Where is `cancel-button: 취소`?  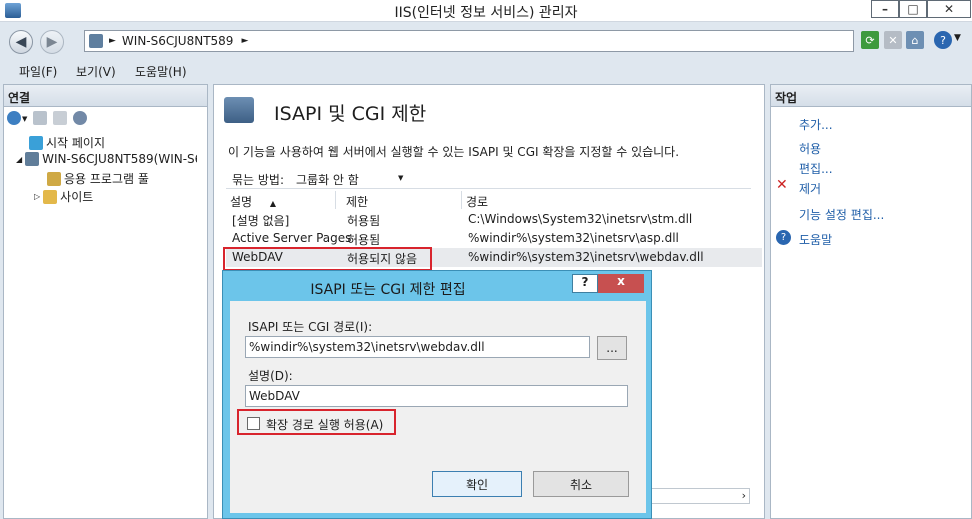
cancel-button: 취소 is located at coordinates (581, 484).